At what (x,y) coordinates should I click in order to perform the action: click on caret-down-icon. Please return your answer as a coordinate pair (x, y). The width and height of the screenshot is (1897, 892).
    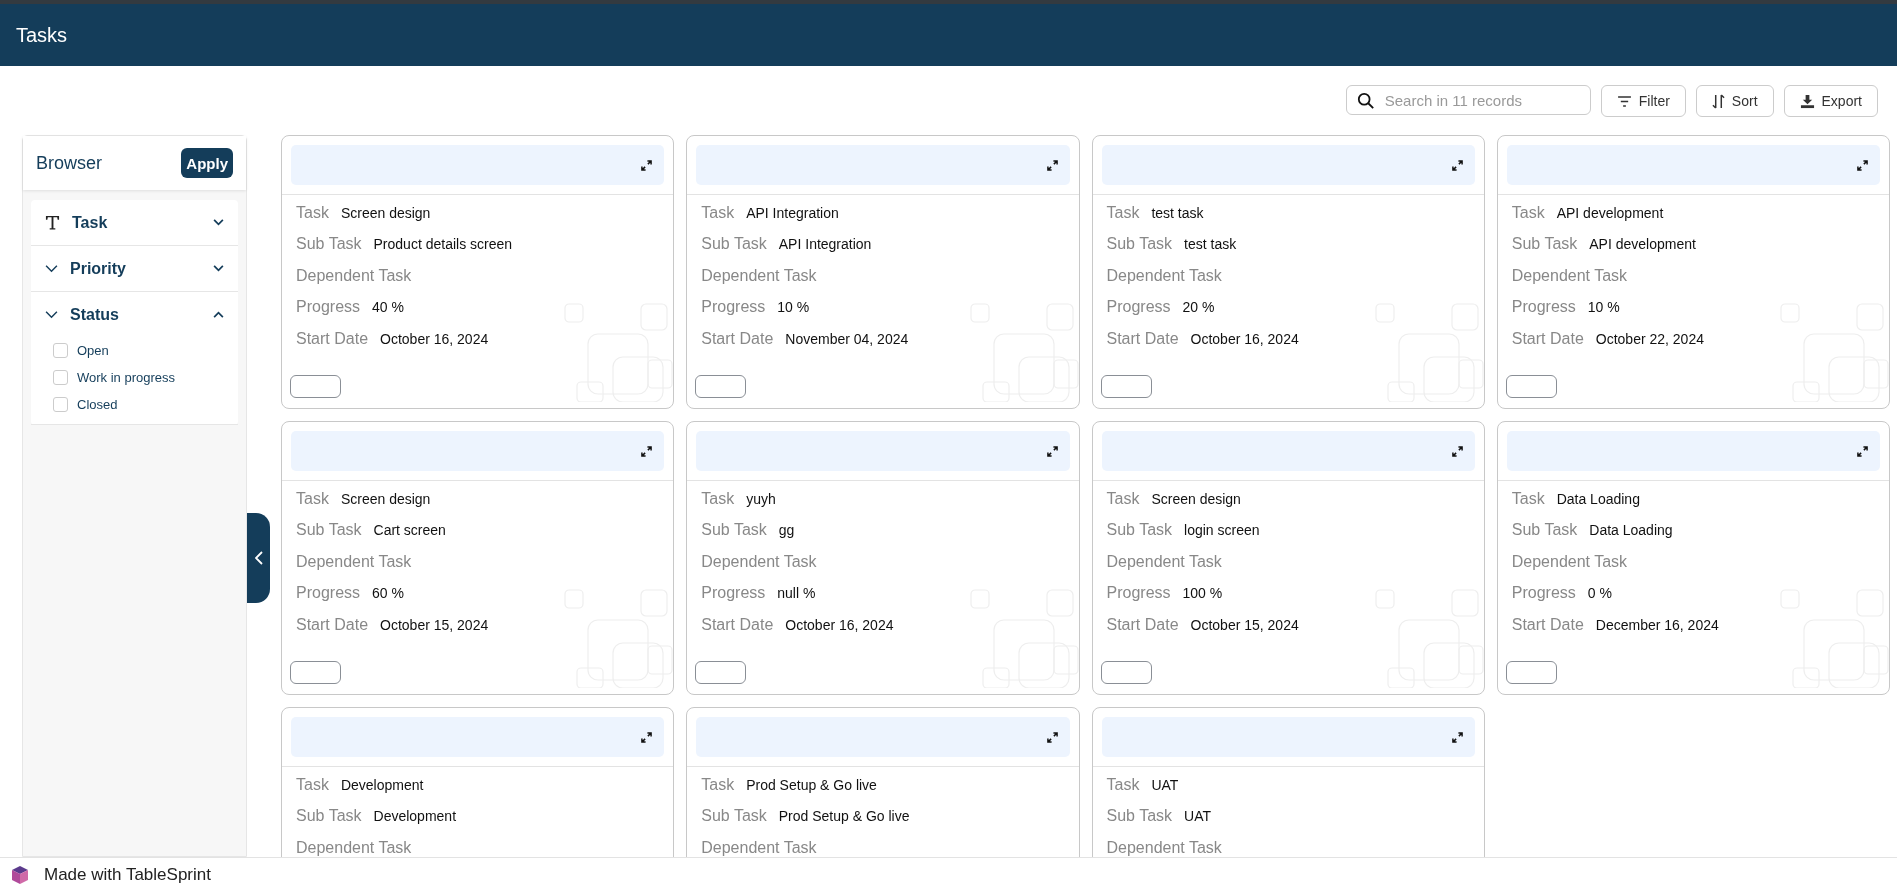
    Looking at the image, I should click on (218, 222).